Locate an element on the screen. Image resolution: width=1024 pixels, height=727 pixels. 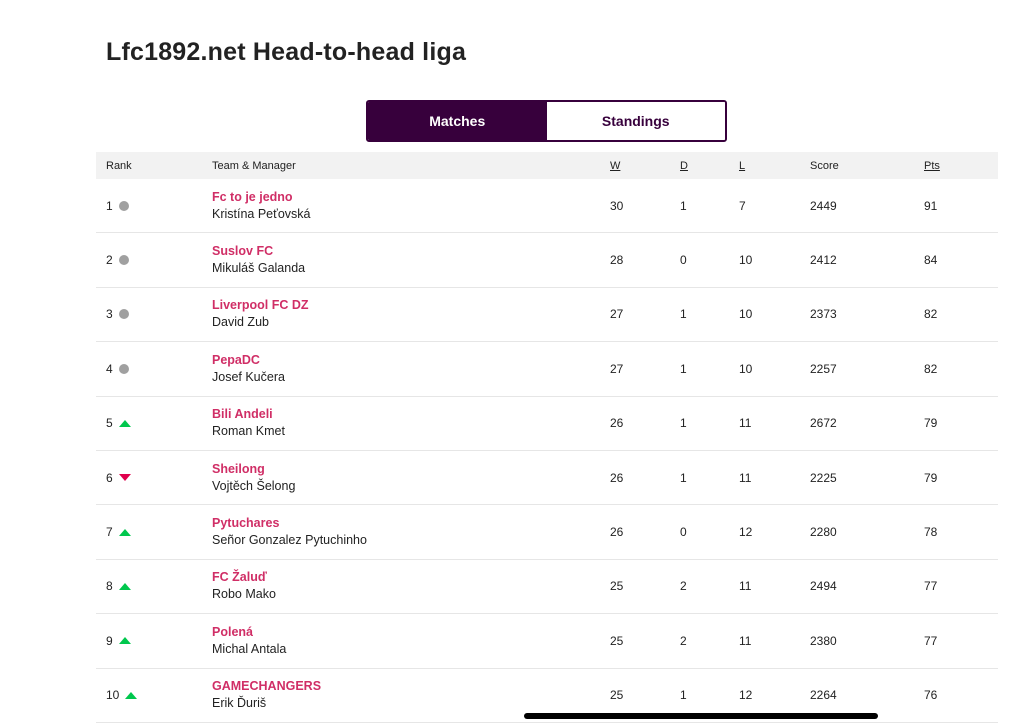
team-name-link: Suslov FC is located at coordinates (411, 251).